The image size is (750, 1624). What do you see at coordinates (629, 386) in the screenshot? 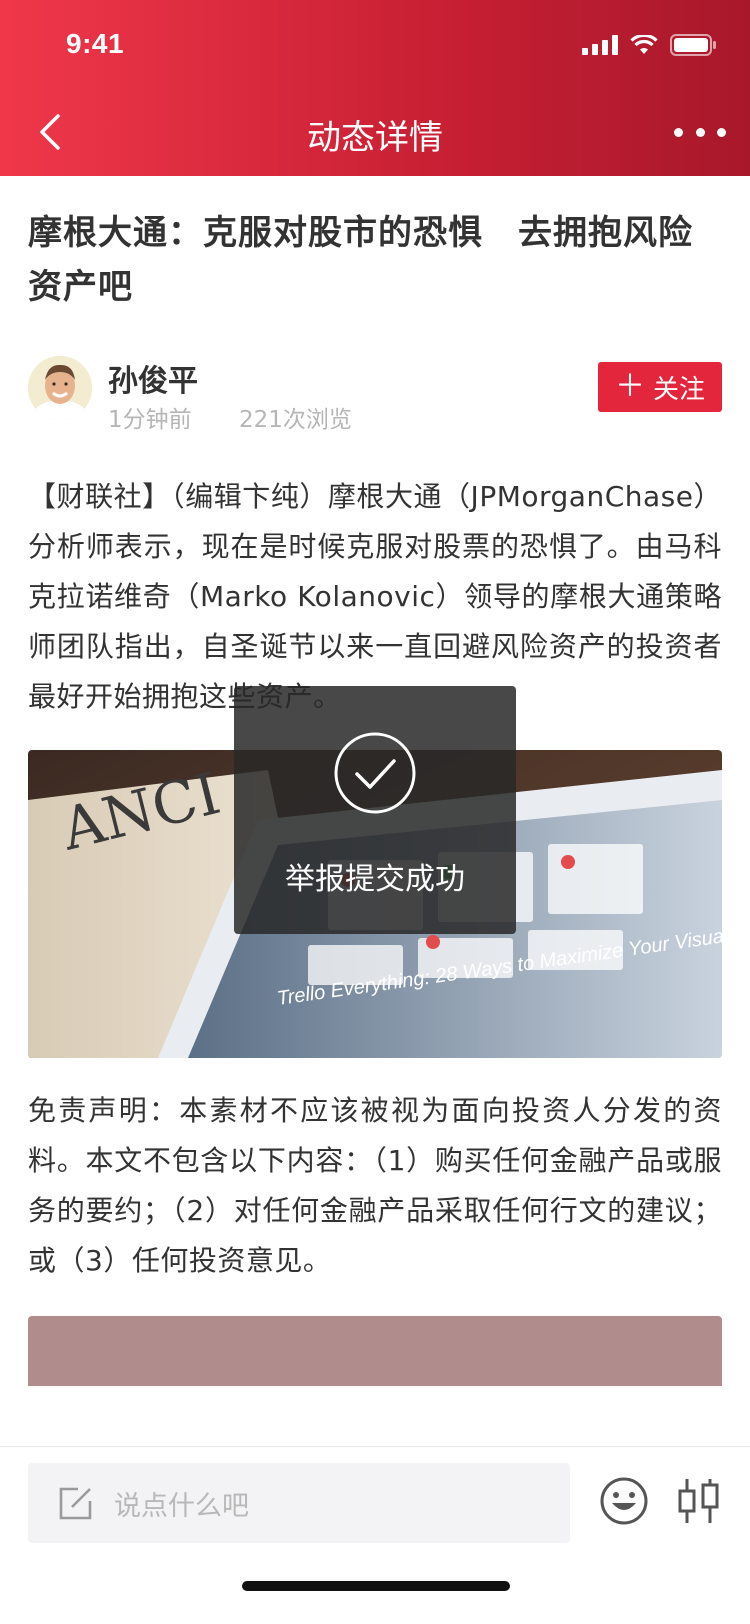
I see `plus-icon: ＋` at bounding box center [629, 386].